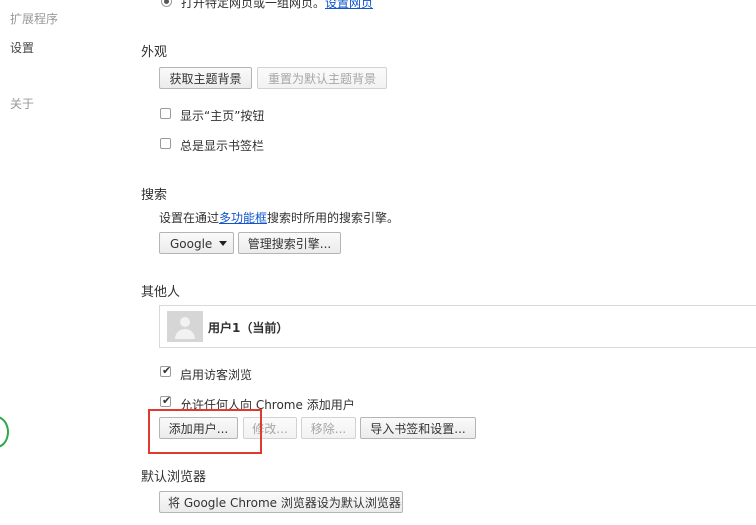 The height and width of the screenshot is (525, 756). I want to click on avatar-head, so click(185, 322).